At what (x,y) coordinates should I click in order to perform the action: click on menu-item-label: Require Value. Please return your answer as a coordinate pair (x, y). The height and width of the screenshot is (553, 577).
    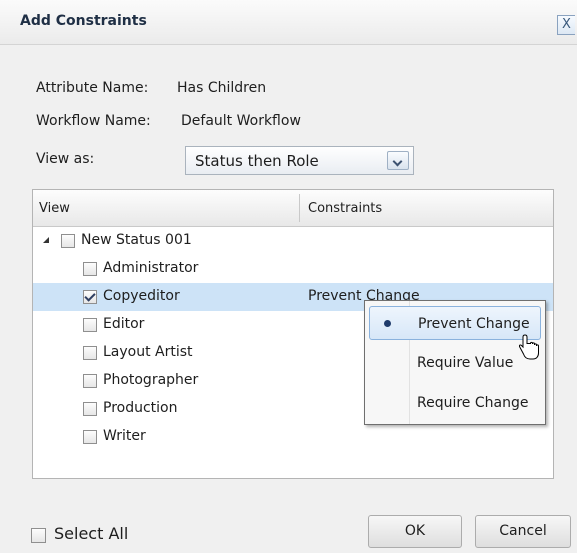
    Looking at the image, I should click on (465, 363).